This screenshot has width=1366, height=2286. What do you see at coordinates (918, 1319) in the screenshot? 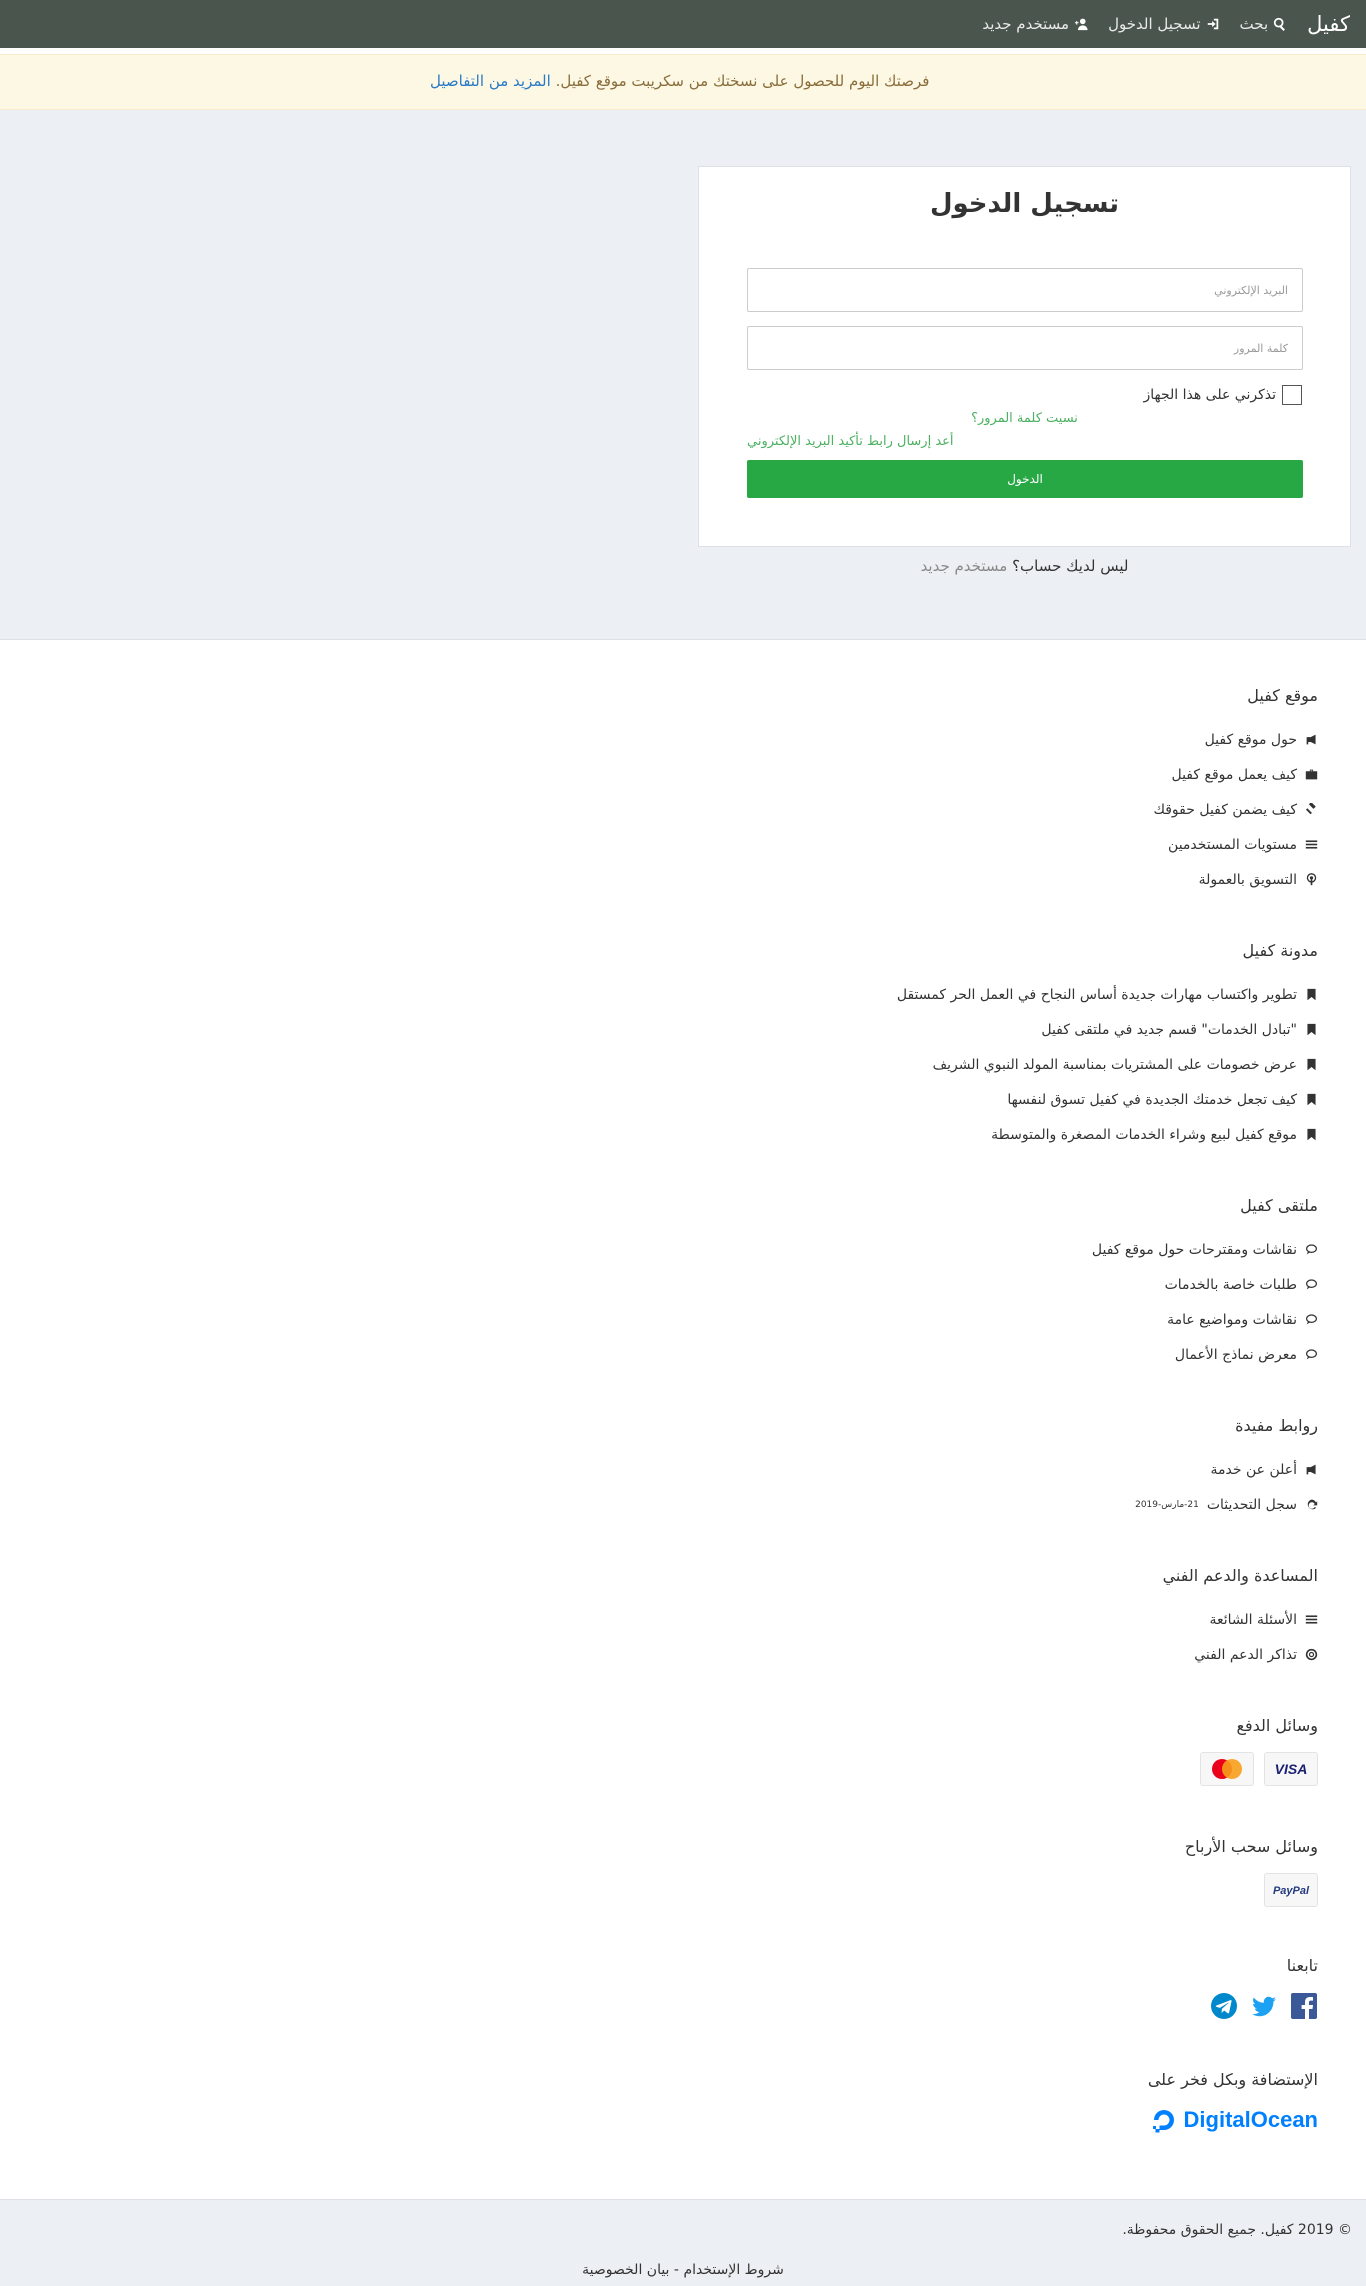
I see `footer-forum-item: نقاشات ومواضيع عامة` at bounding box center [918, 1319].